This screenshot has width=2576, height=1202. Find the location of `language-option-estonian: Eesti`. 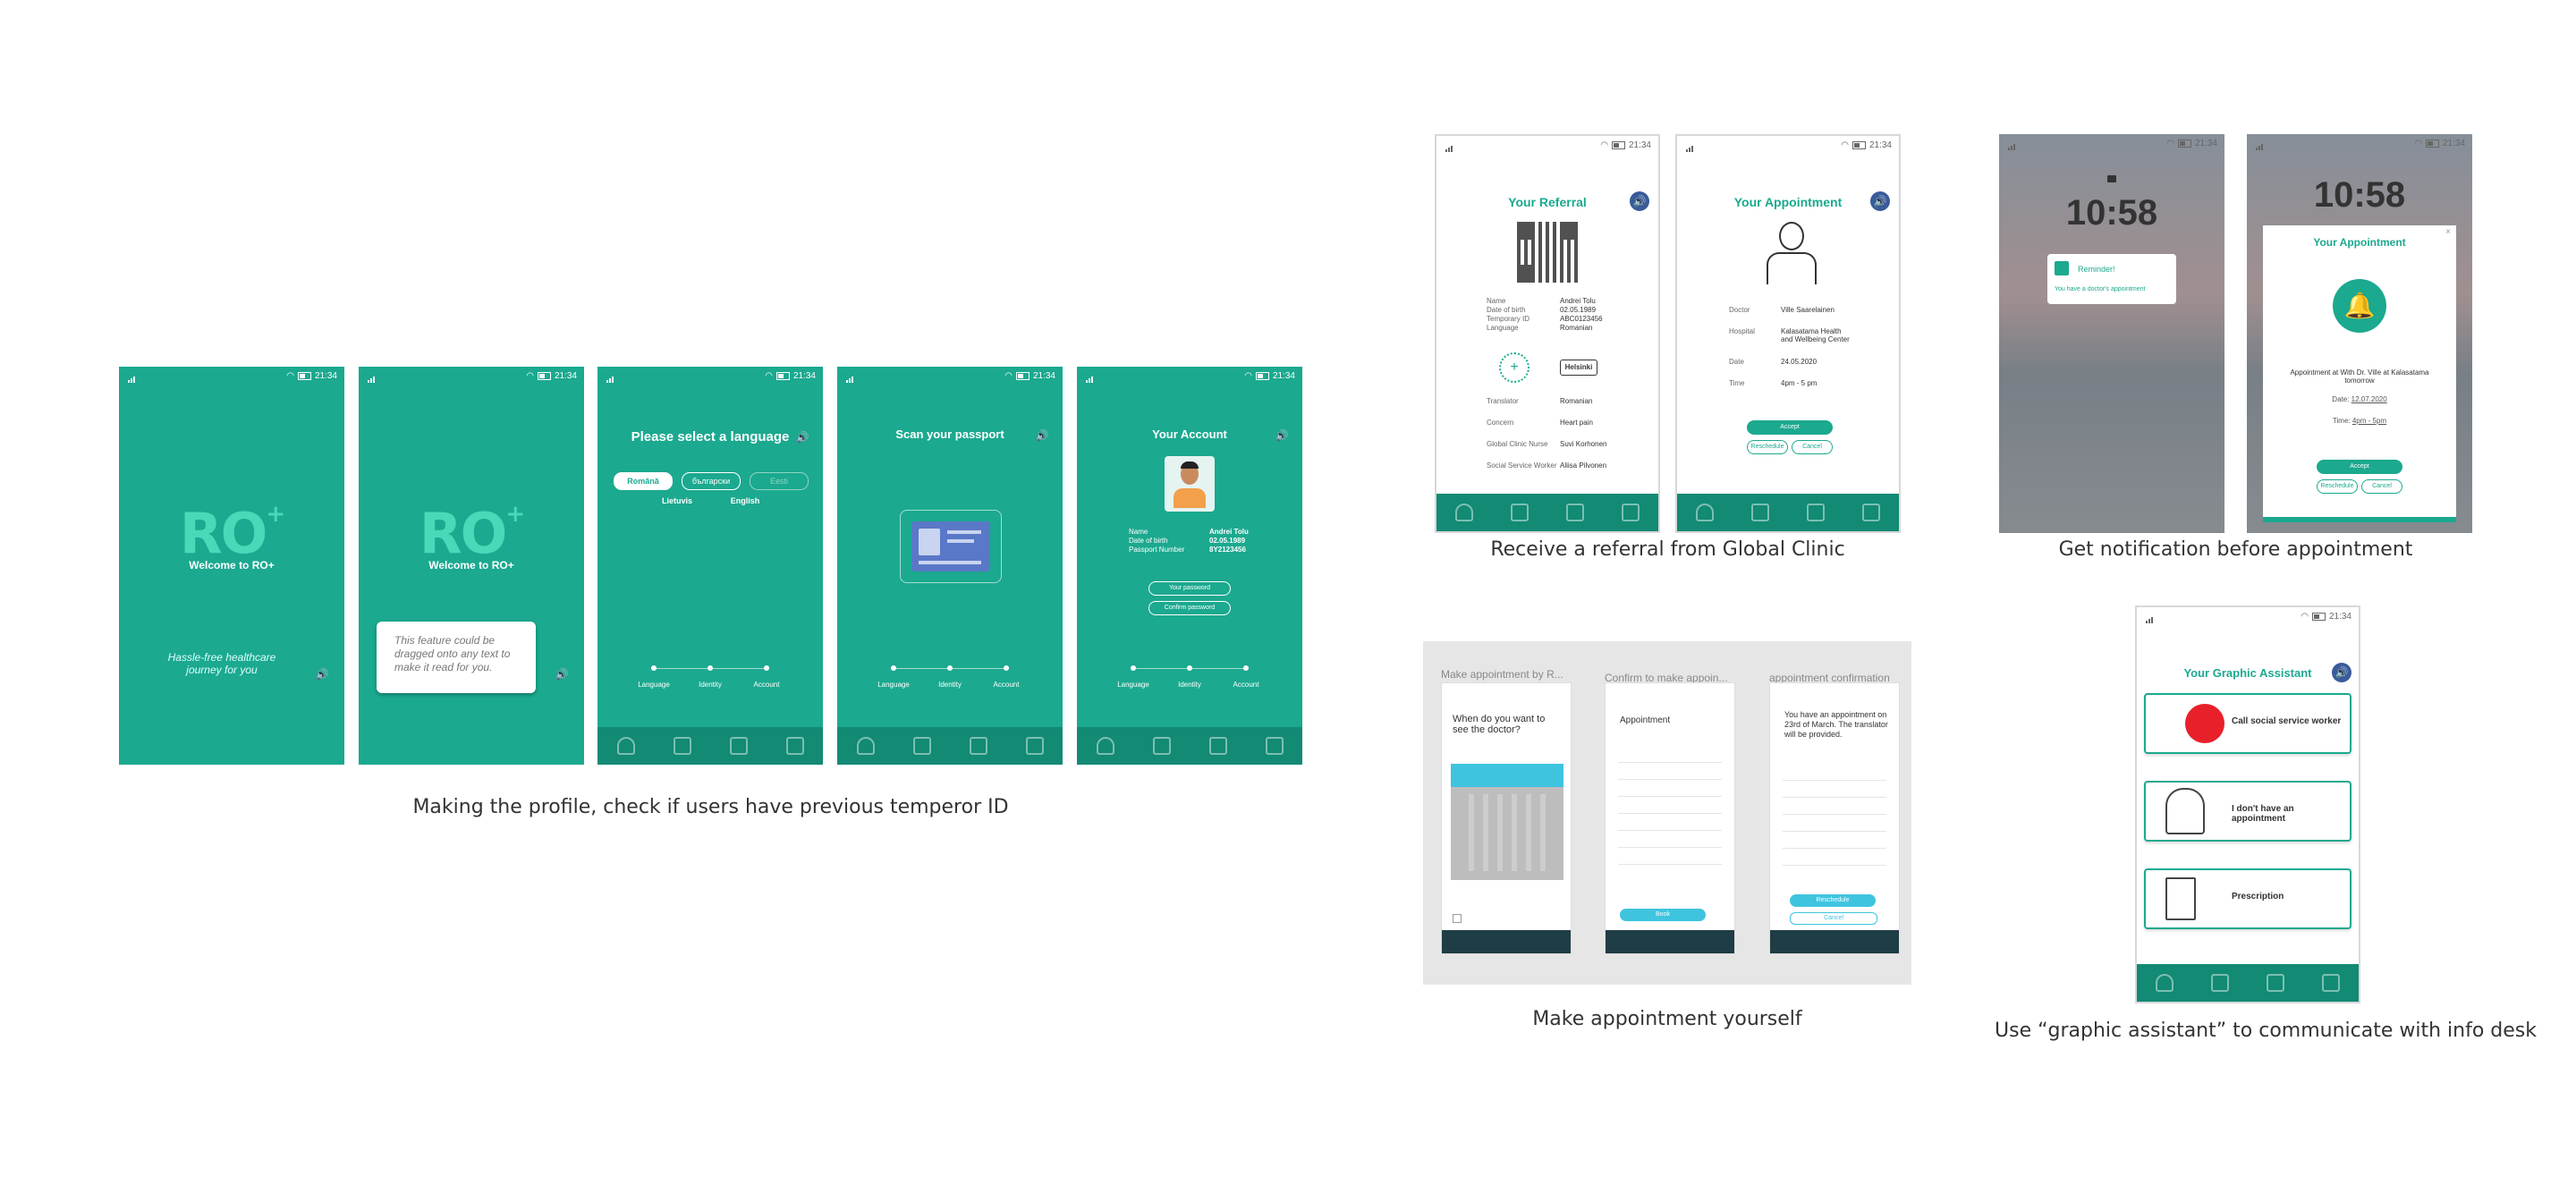

language-option-estonian: Eesti is located at coordinates (779, 481).